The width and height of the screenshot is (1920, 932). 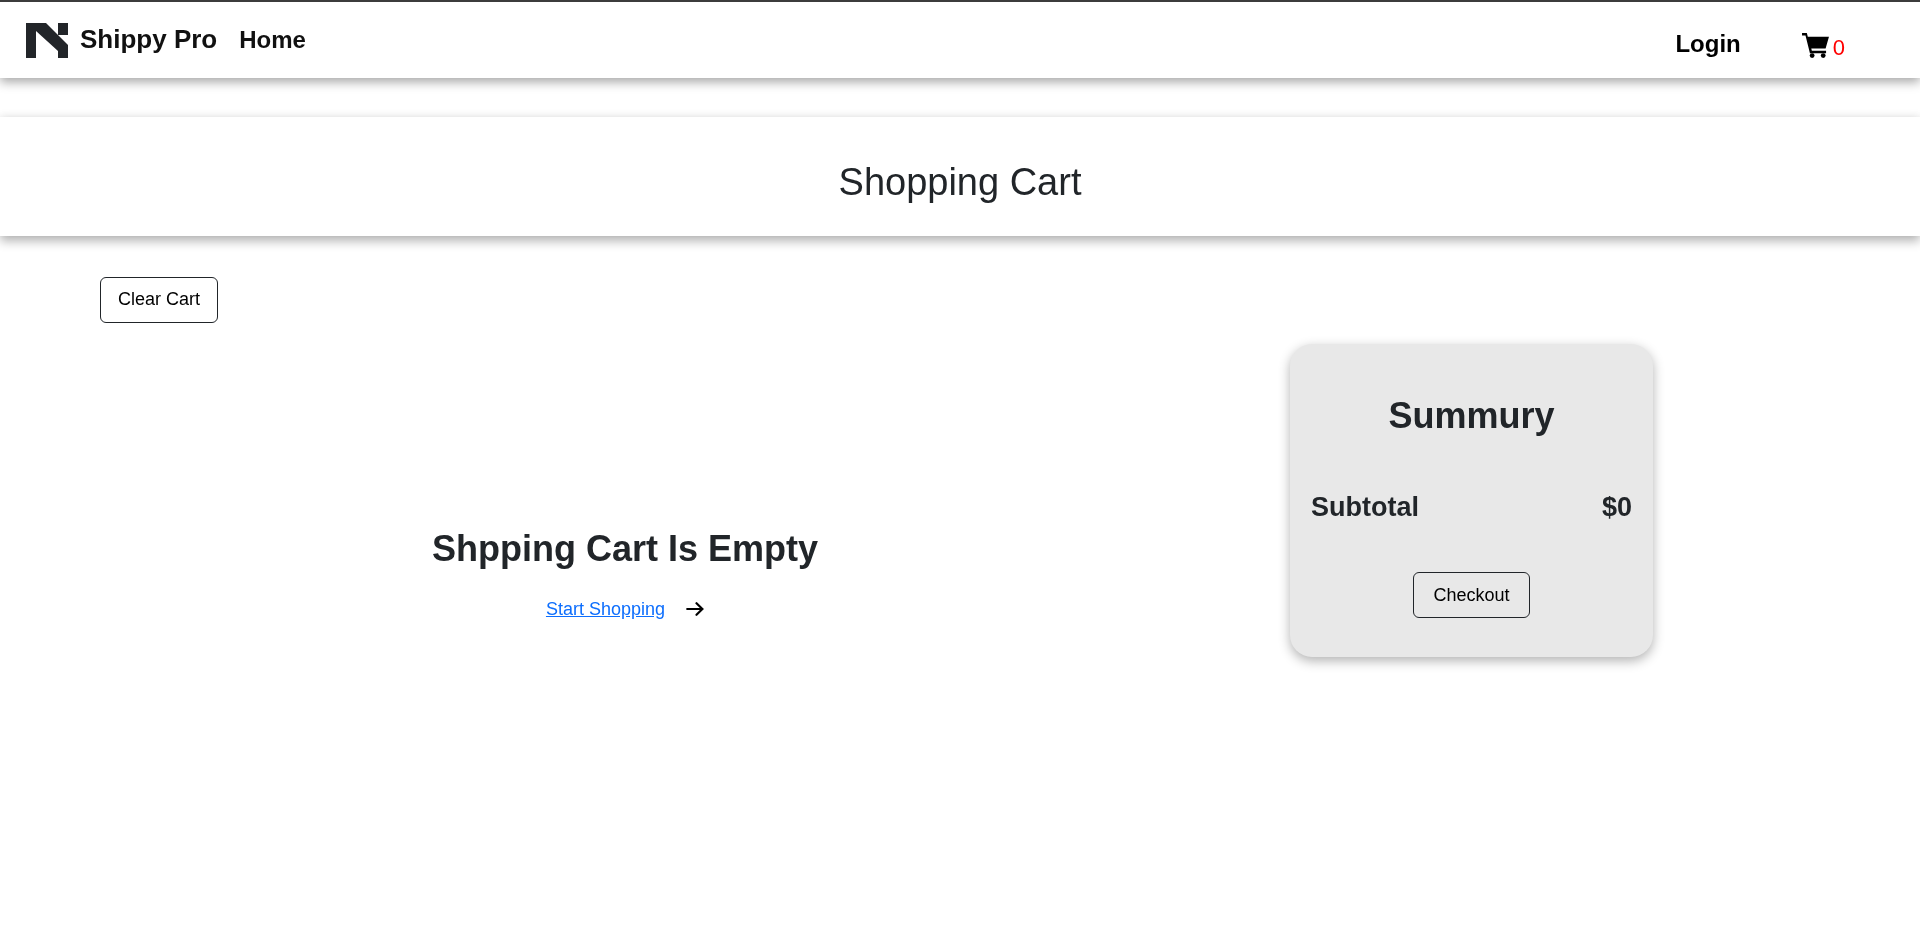 What do you see at coordinates (1365, 507) in the screenshot?
I see `summary-label: Subtotal` at bounding box center [1365, 507].